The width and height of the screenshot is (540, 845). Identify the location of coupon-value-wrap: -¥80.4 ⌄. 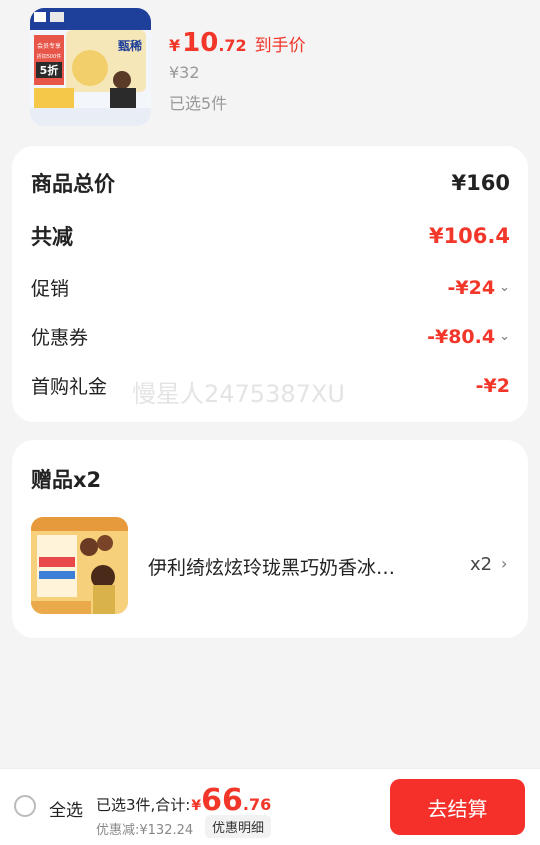
(468, 337).